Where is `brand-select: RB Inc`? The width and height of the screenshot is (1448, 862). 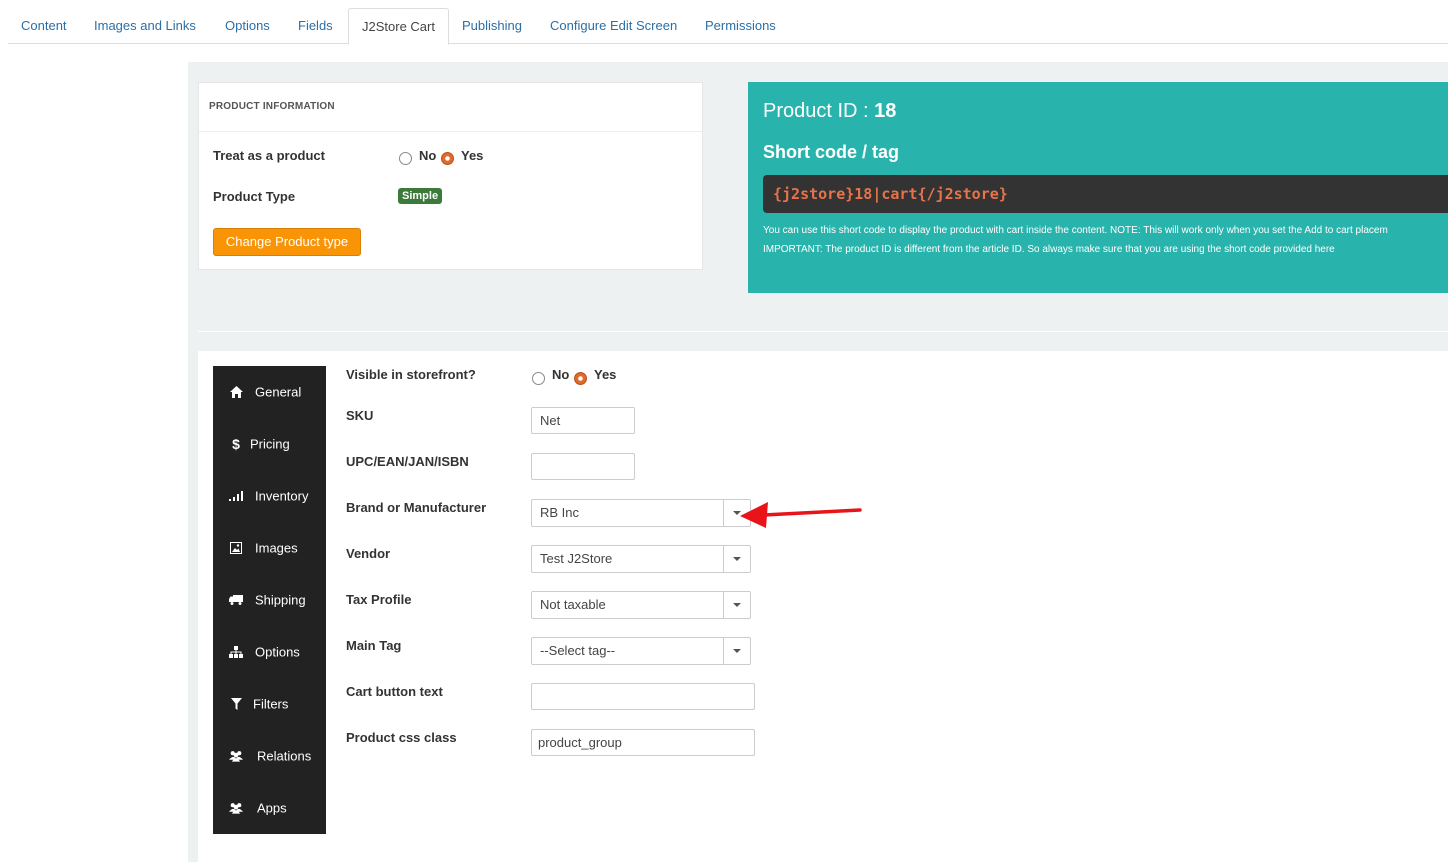
brand-select: RB Inc is located at coordinates (641, 513).